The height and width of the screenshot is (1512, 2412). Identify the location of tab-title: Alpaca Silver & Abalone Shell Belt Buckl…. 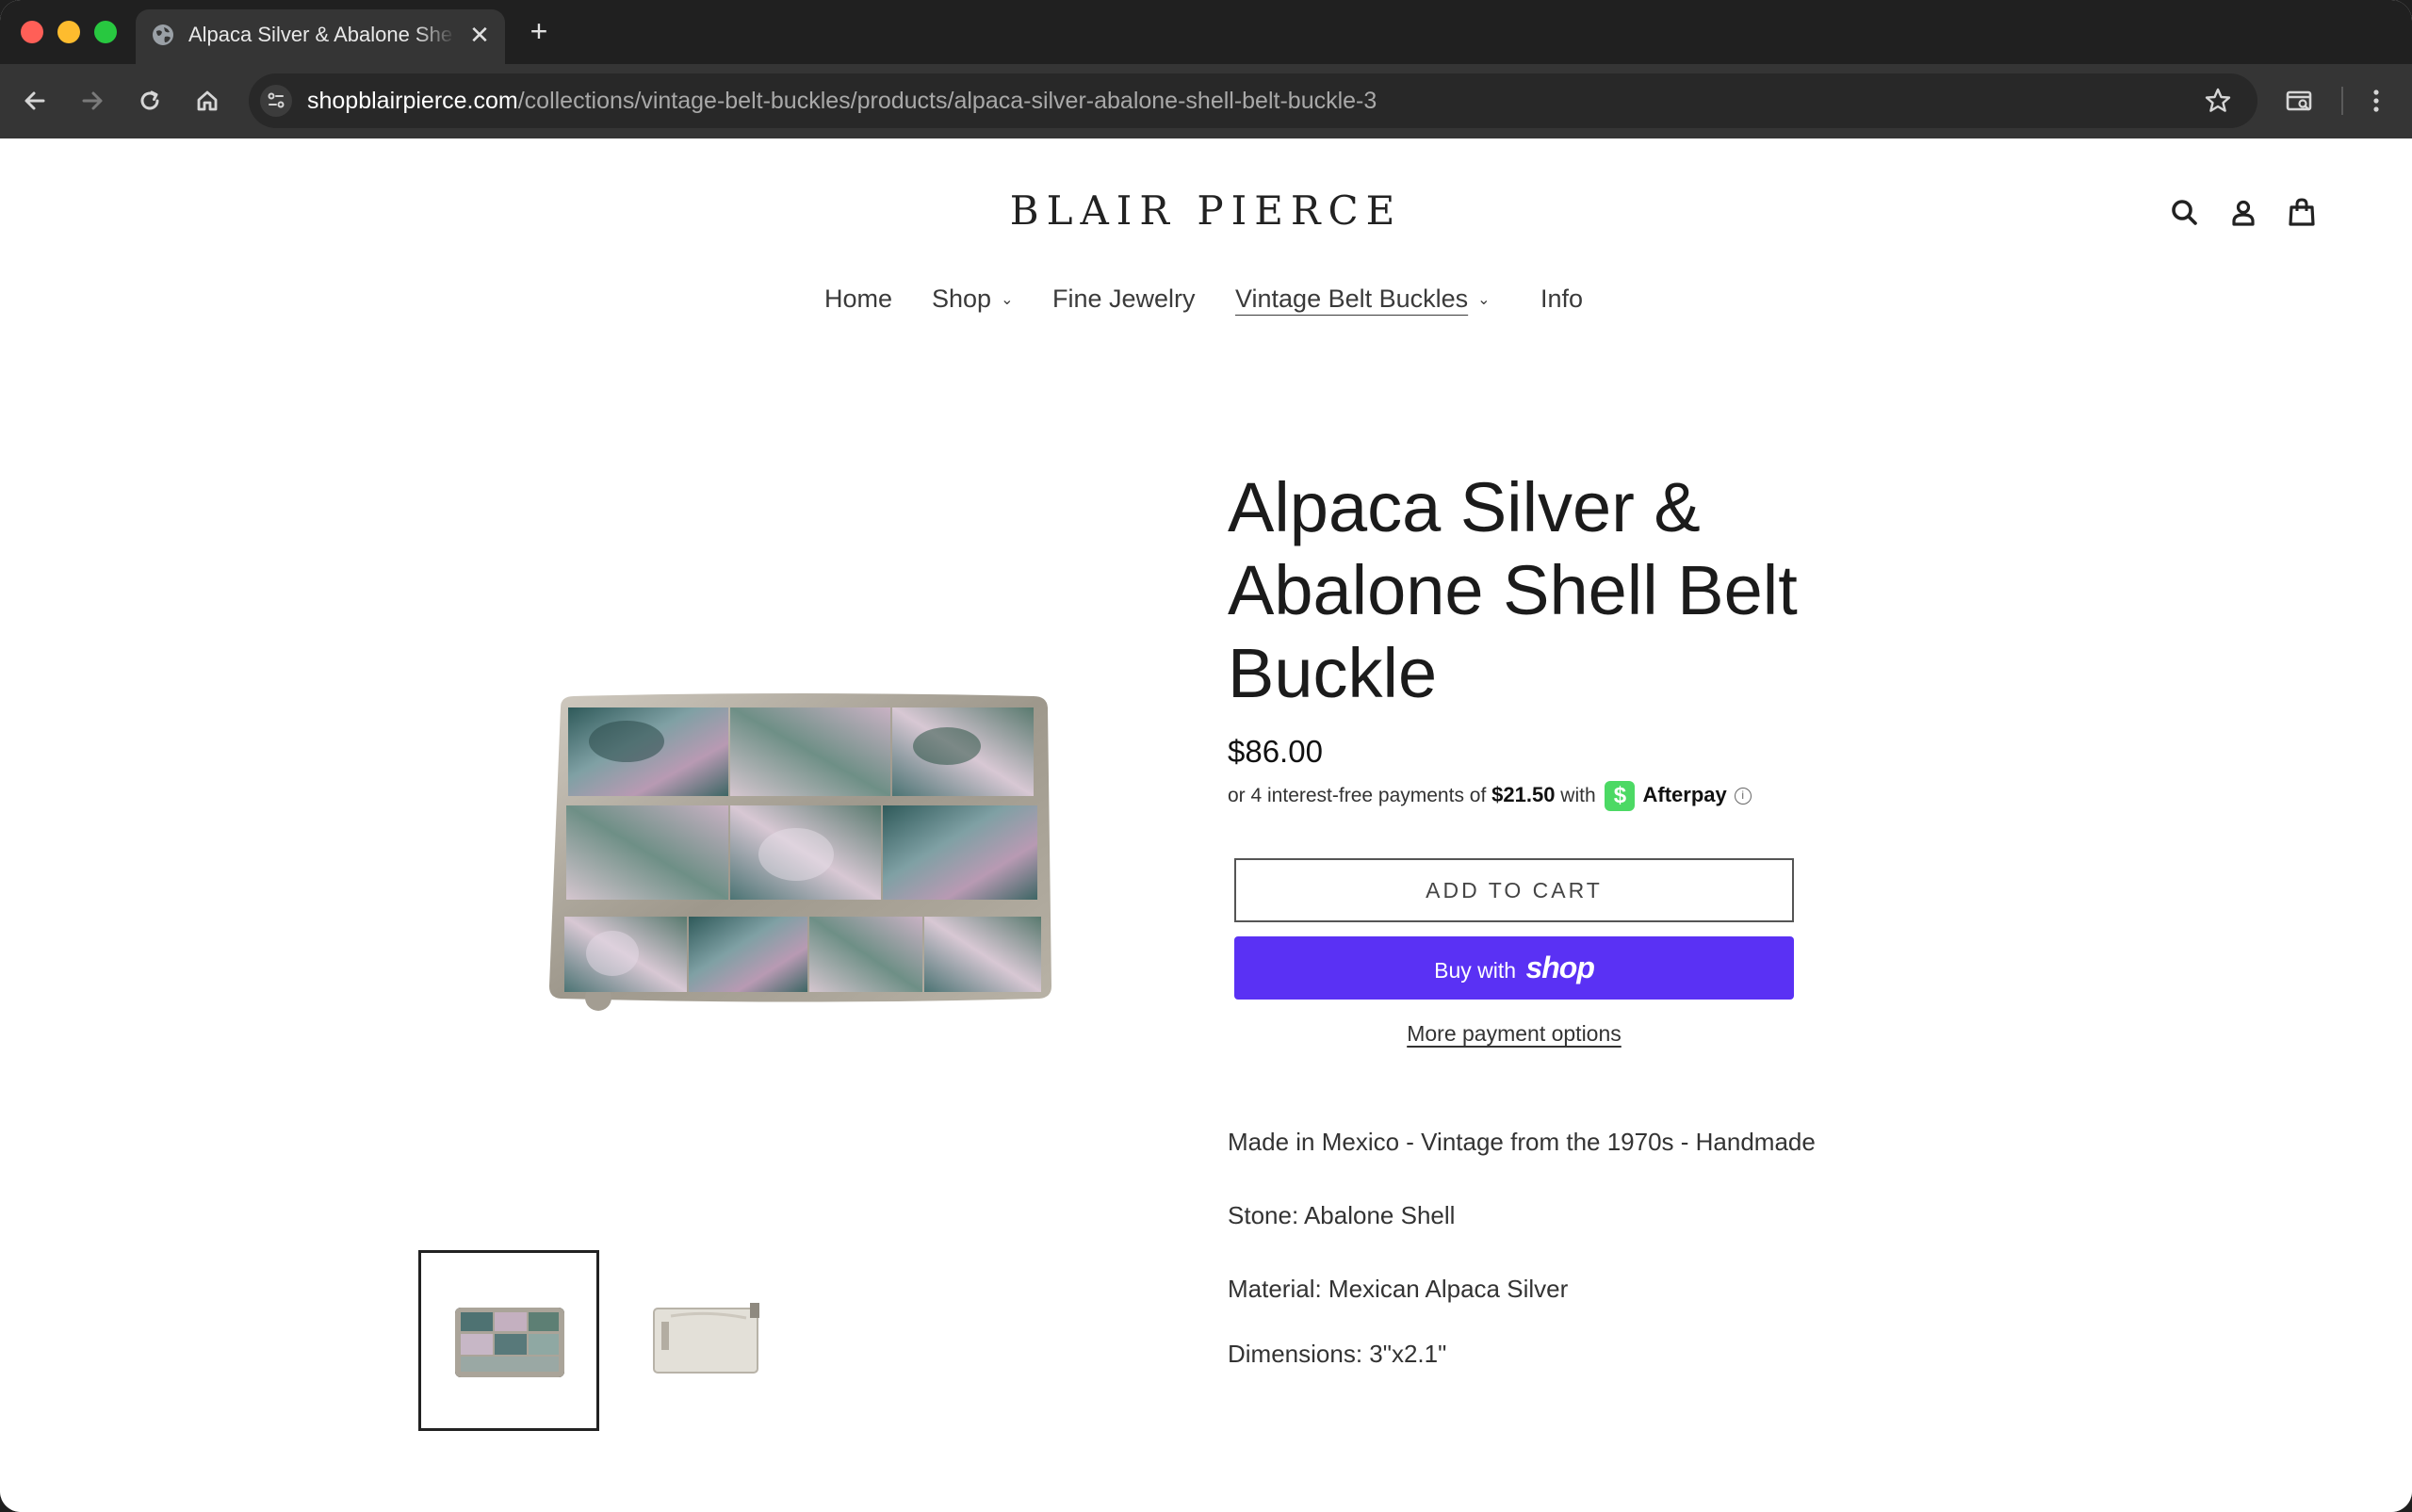
(320, 34).